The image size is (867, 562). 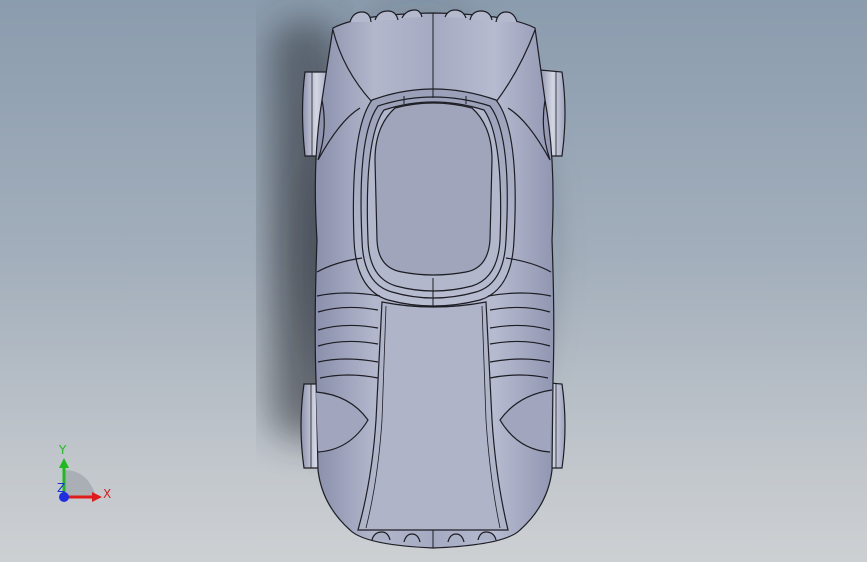 What do you see at coordinates (64, 463) in the screenshot?
I see `y-axis-arrow-icon` at bounding box center [64, 463].